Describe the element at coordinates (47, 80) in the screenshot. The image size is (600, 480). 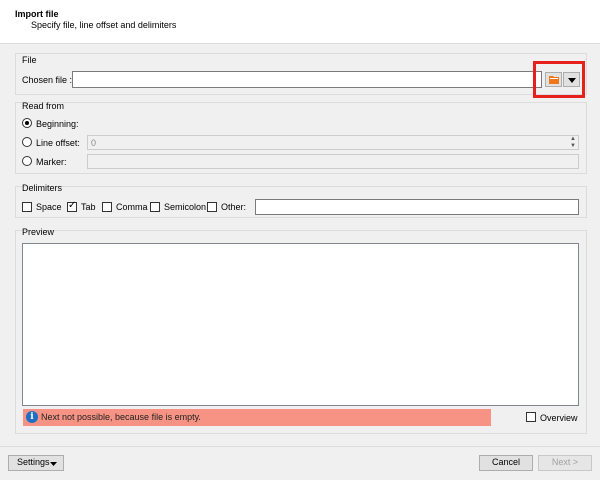
I see `chosen-file-label: Chosen file :` at that location.